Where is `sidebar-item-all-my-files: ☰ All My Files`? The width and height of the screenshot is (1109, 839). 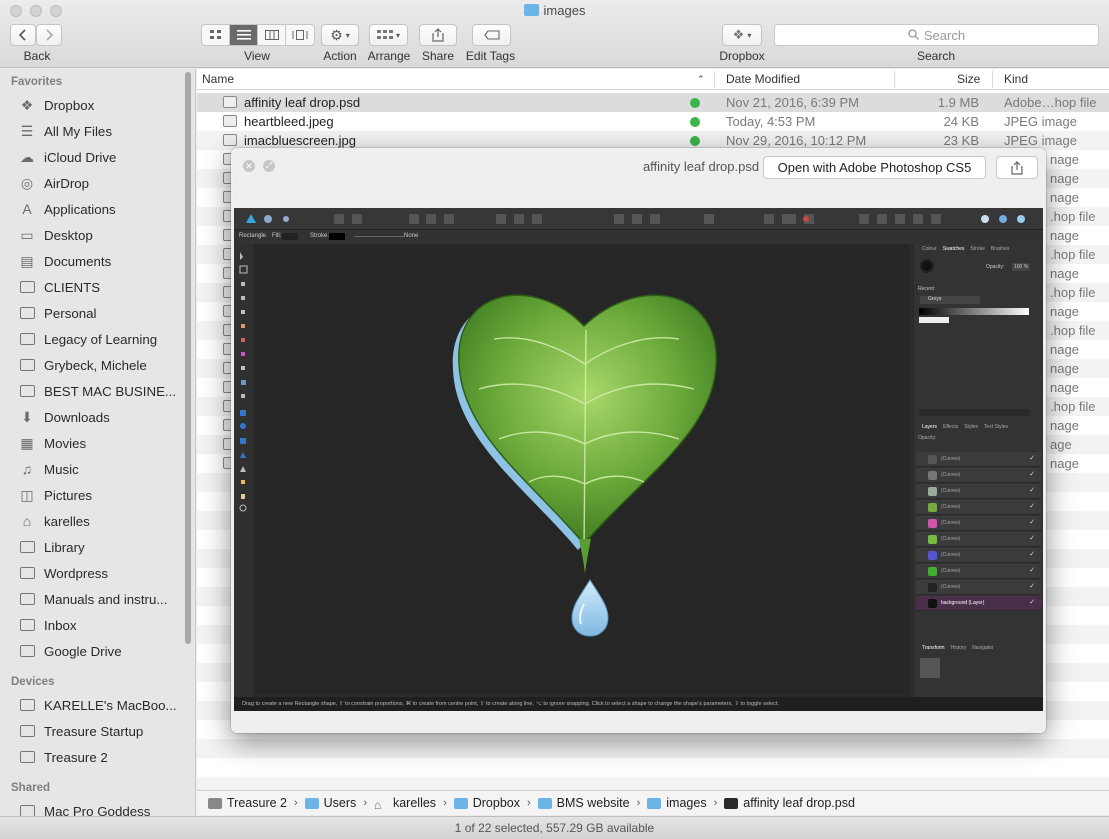 sidebar-item-all-my-files: ☰ All My Files is located at coordinates (102, 131).